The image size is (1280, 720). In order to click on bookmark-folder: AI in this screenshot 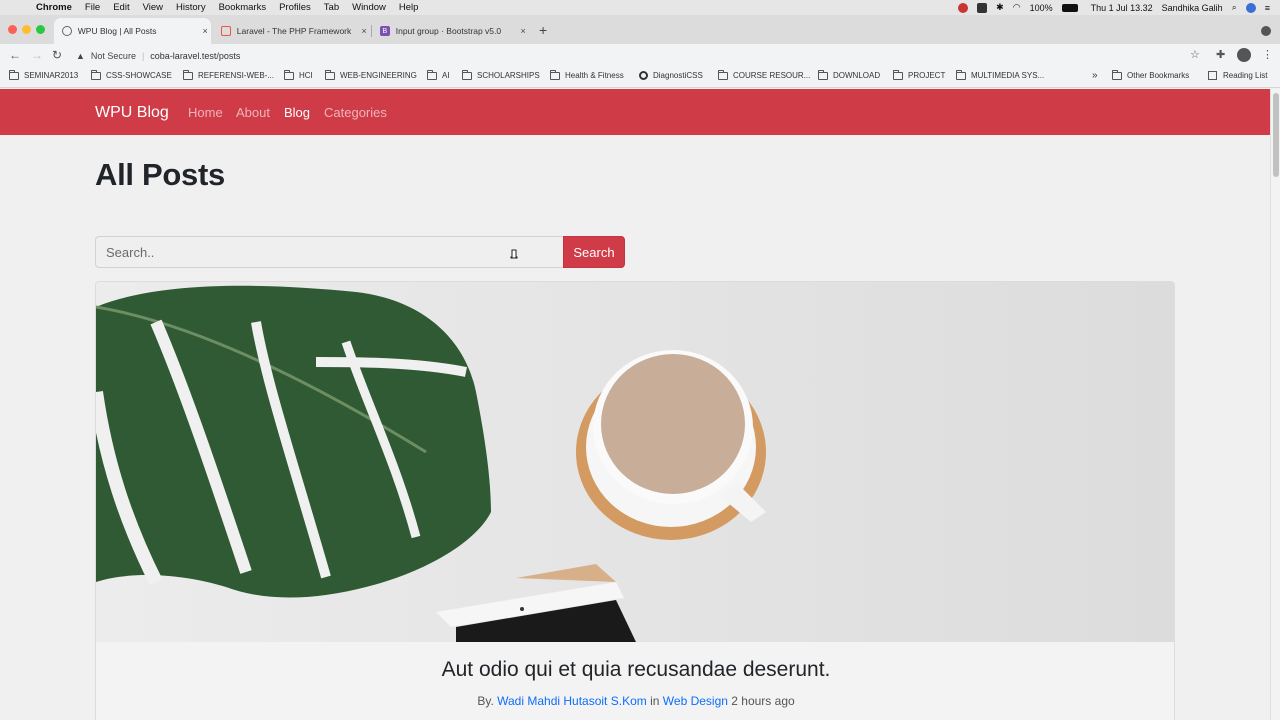, I will do `click(438, 74)`.